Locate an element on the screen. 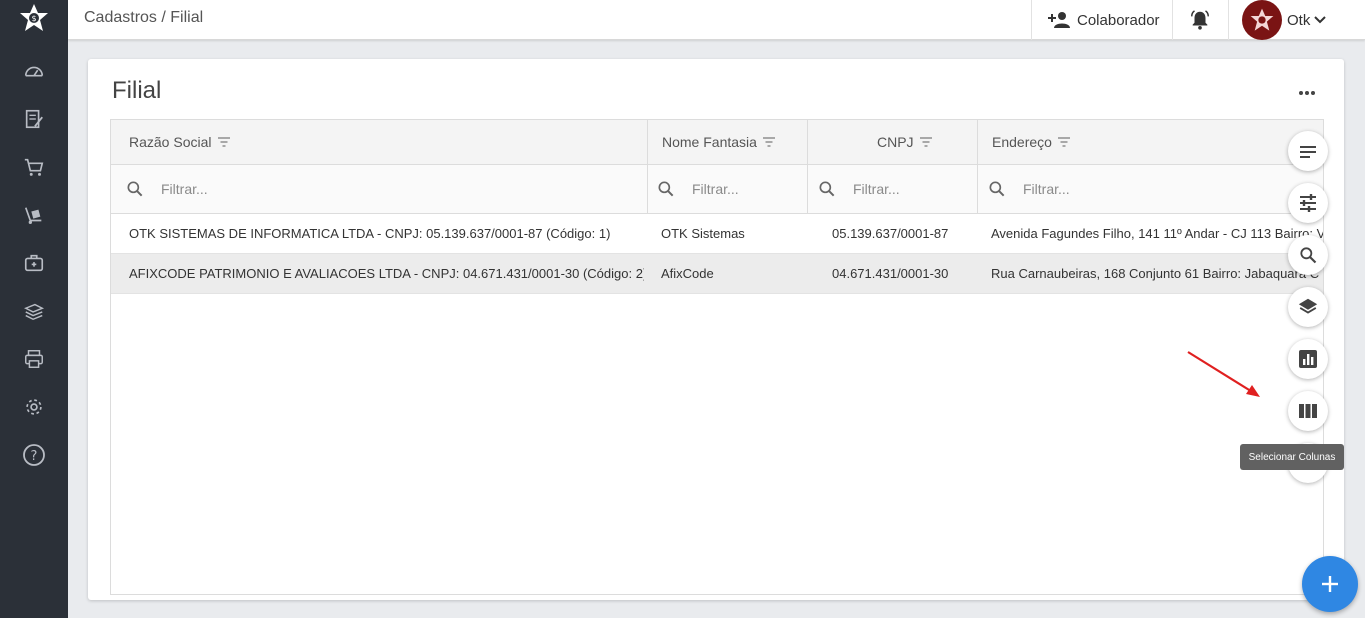 This screenshot has height=618, width=1365. chart-icon is located at coordinates (1308, 359).